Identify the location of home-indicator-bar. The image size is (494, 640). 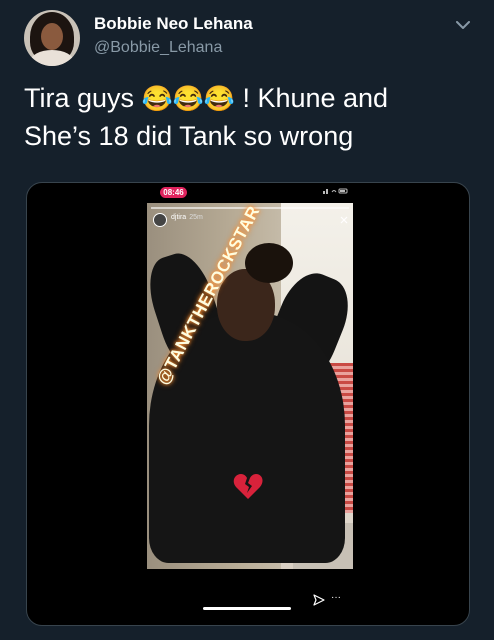
(247, 608).